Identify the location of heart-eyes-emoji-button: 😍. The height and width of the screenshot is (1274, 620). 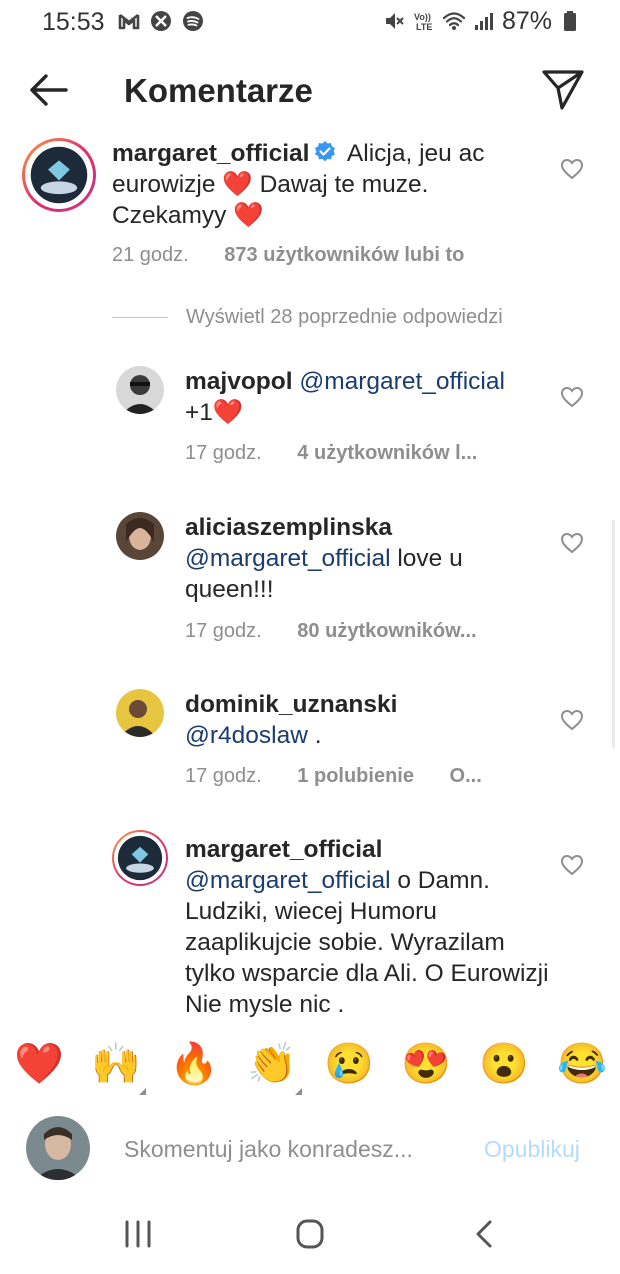
(426, 1064).